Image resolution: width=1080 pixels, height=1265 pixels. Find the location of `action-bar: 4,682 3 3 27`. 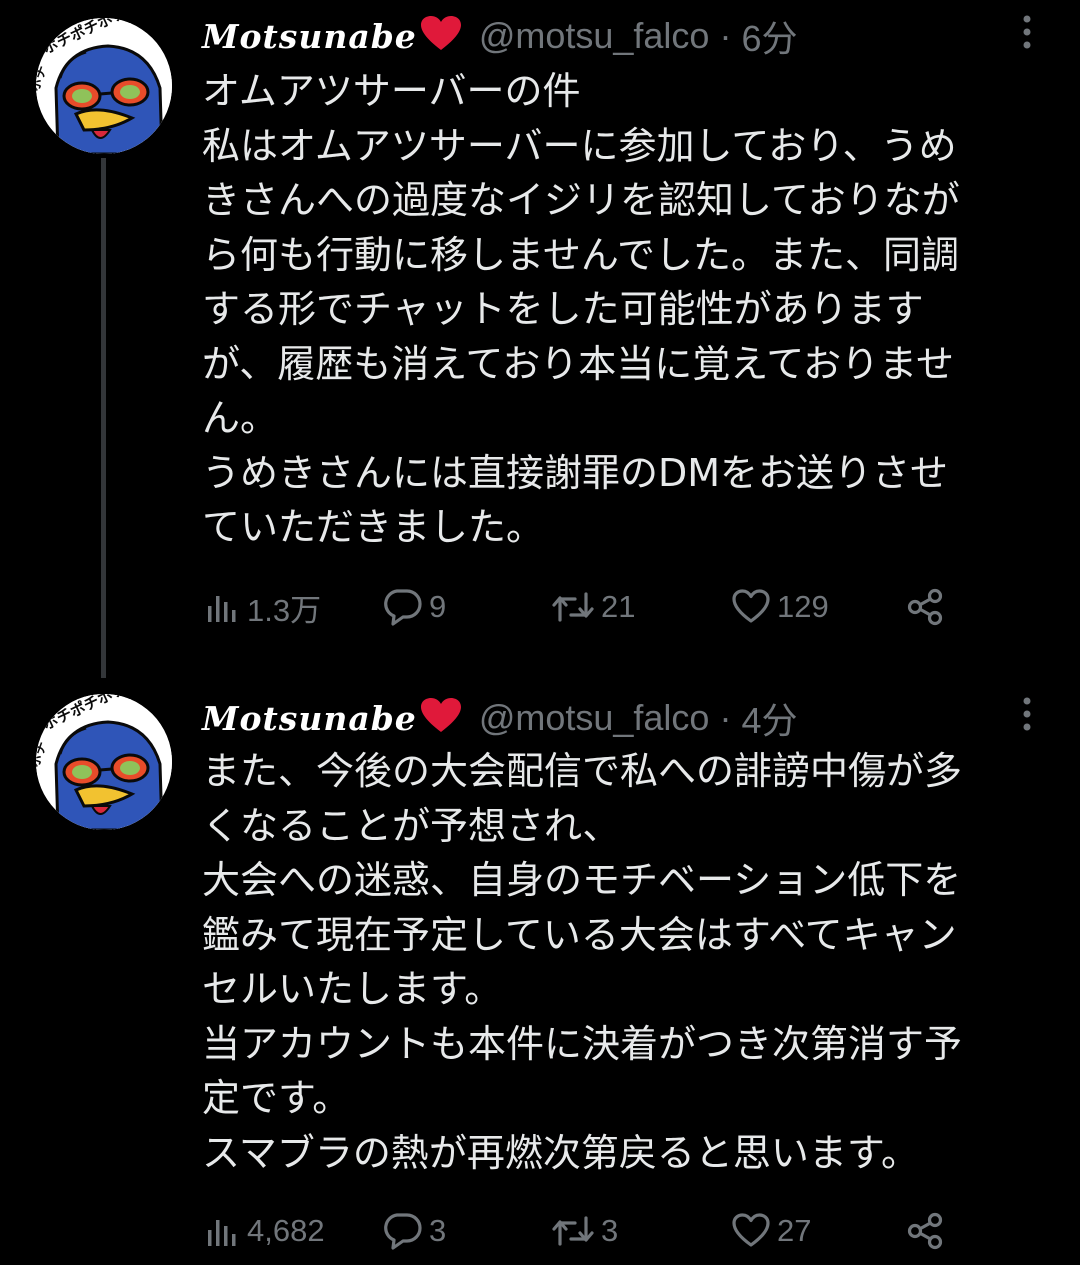

action-bar: 4,682 3 3 27 is located at coordinates (630, 1231).